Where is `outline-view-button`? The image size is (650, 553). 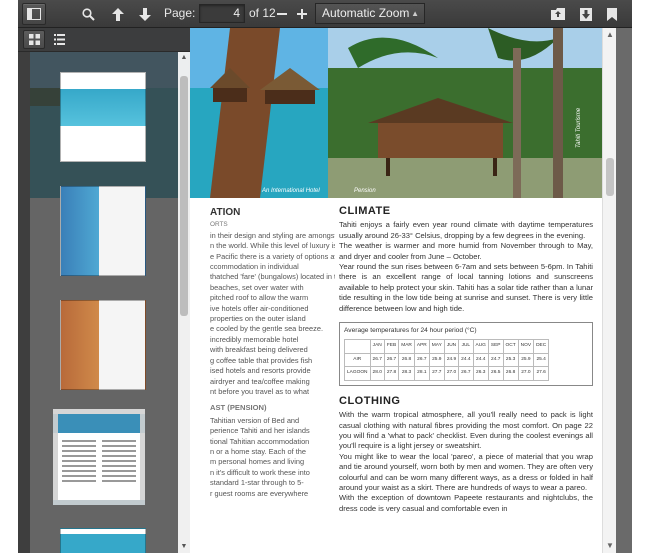
outline-view-button is located at coordinates (59, 39).